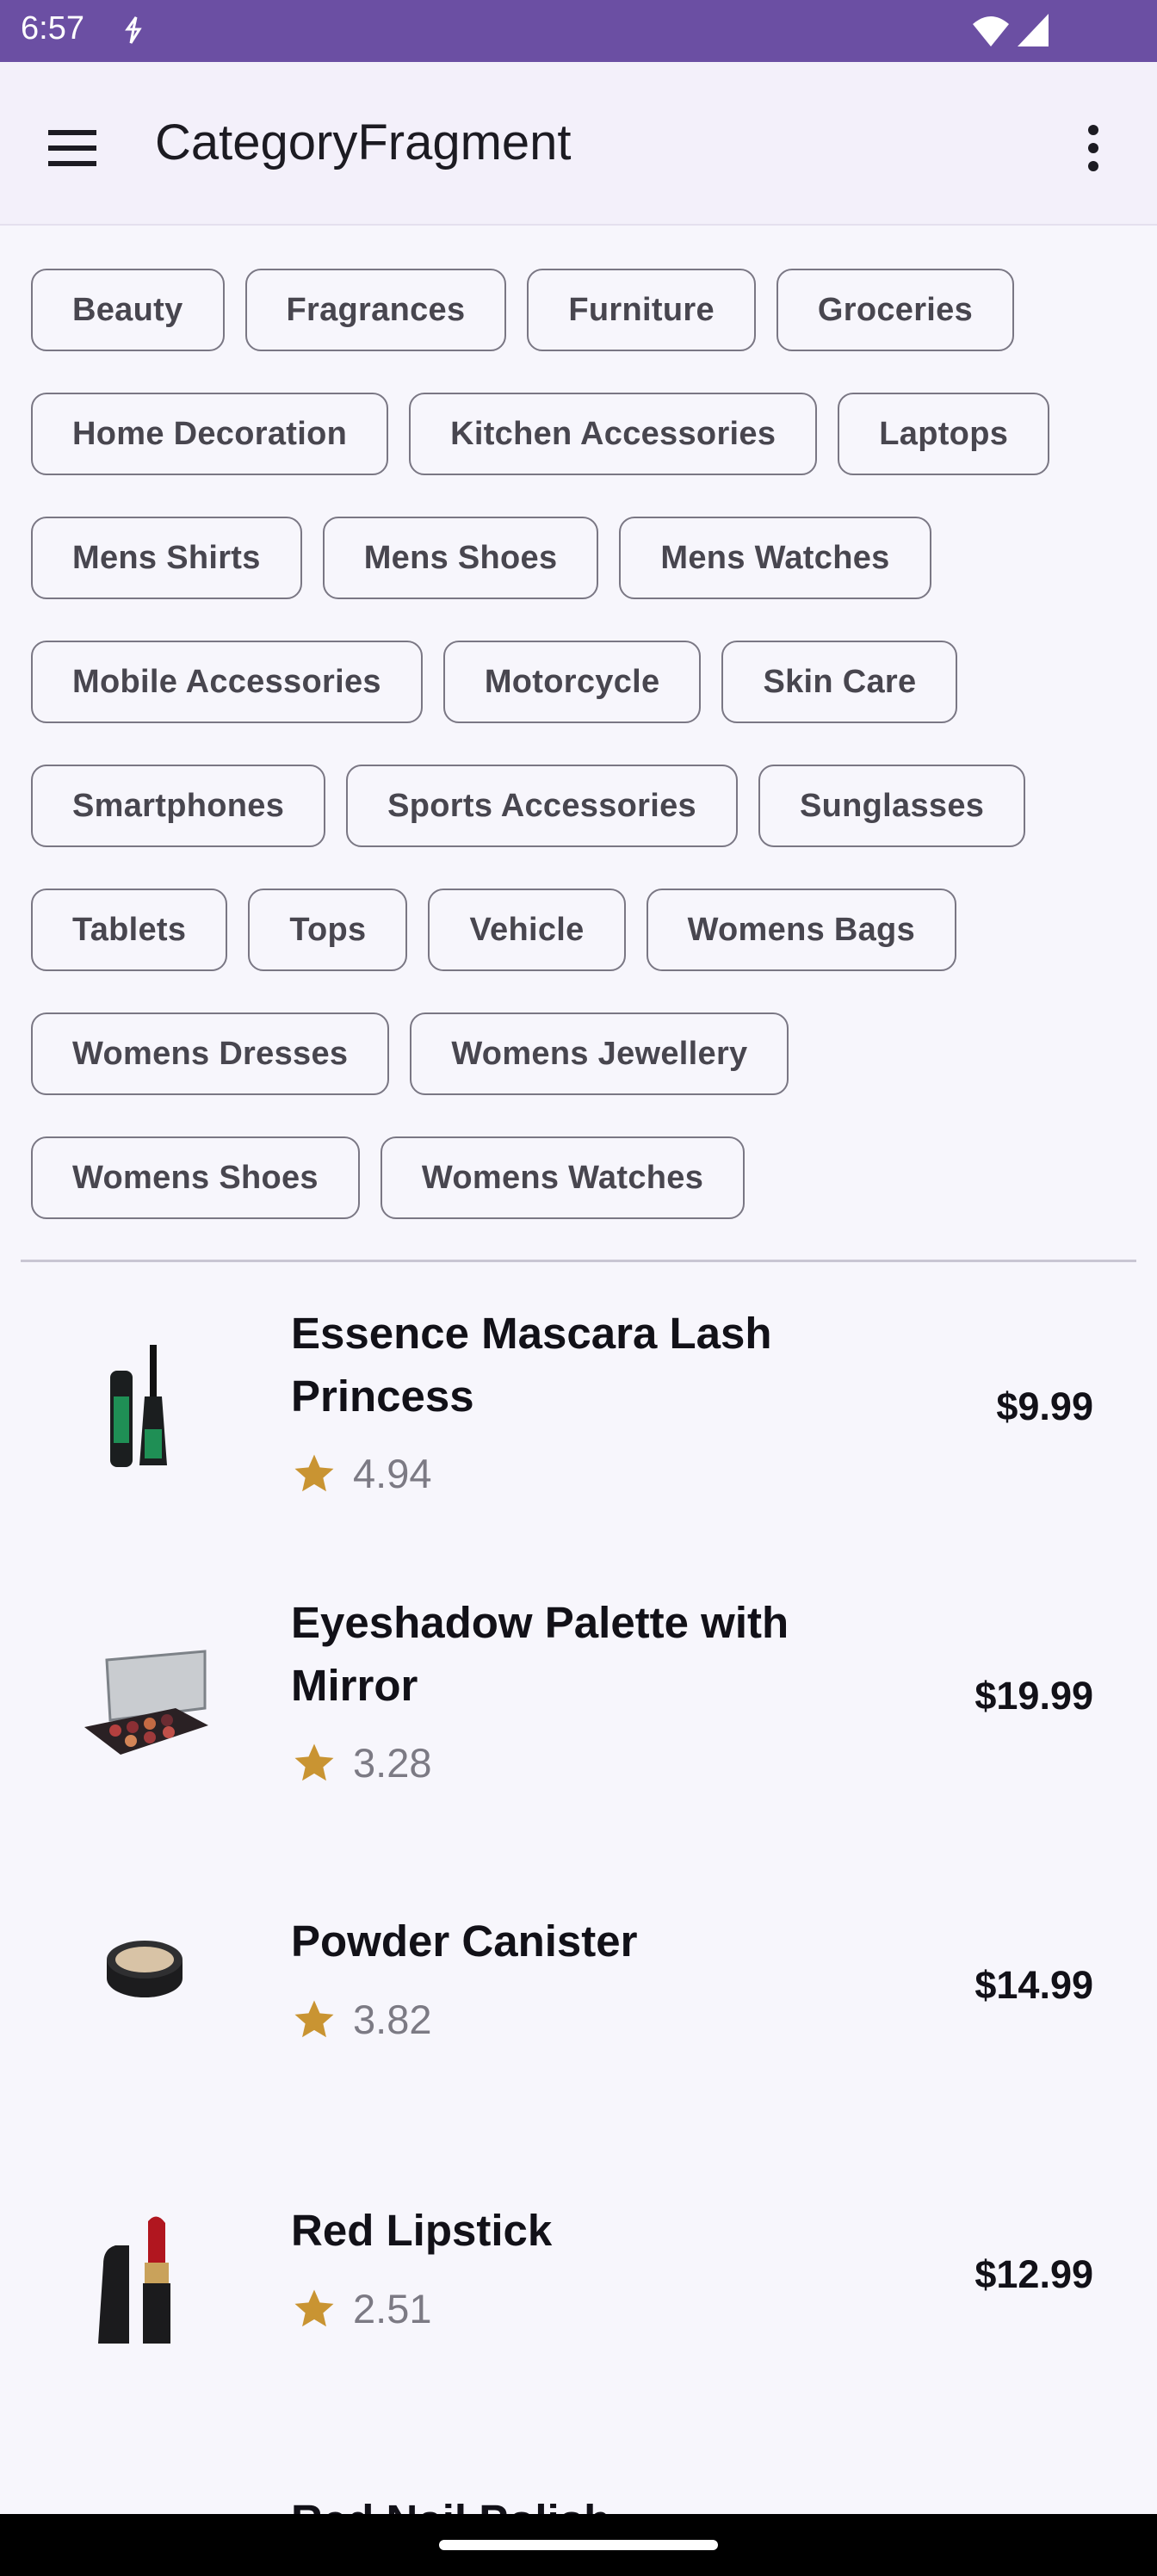 This screenshot has width=1157, height=2576. What do you see at coordinates (129, 930) in the screenshot?
I see `category-chip-tablets: Tablets` at bounding box center [129, 930].